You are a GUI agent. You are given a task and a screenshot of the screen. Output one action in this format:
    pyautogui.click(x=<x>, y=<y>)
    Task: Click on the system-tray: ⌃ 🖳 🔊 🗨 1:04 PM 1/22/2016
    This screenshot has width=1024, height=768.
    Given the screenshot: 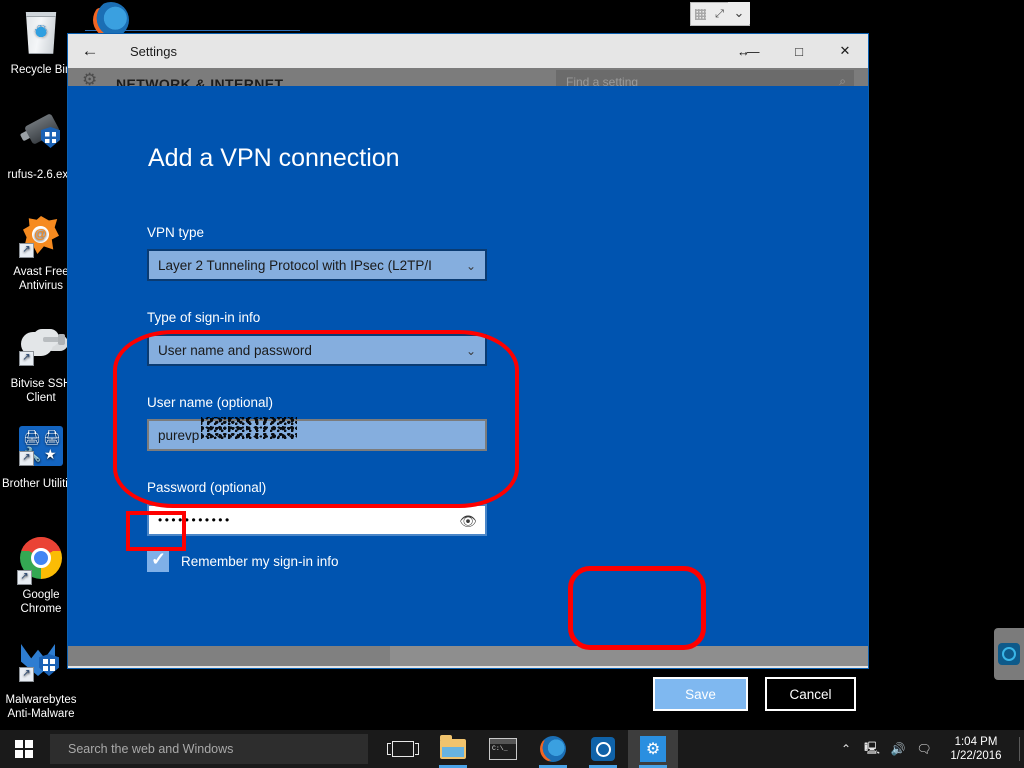 What is the action you would take?
    pyautogui.click(x=928, y=749)
    